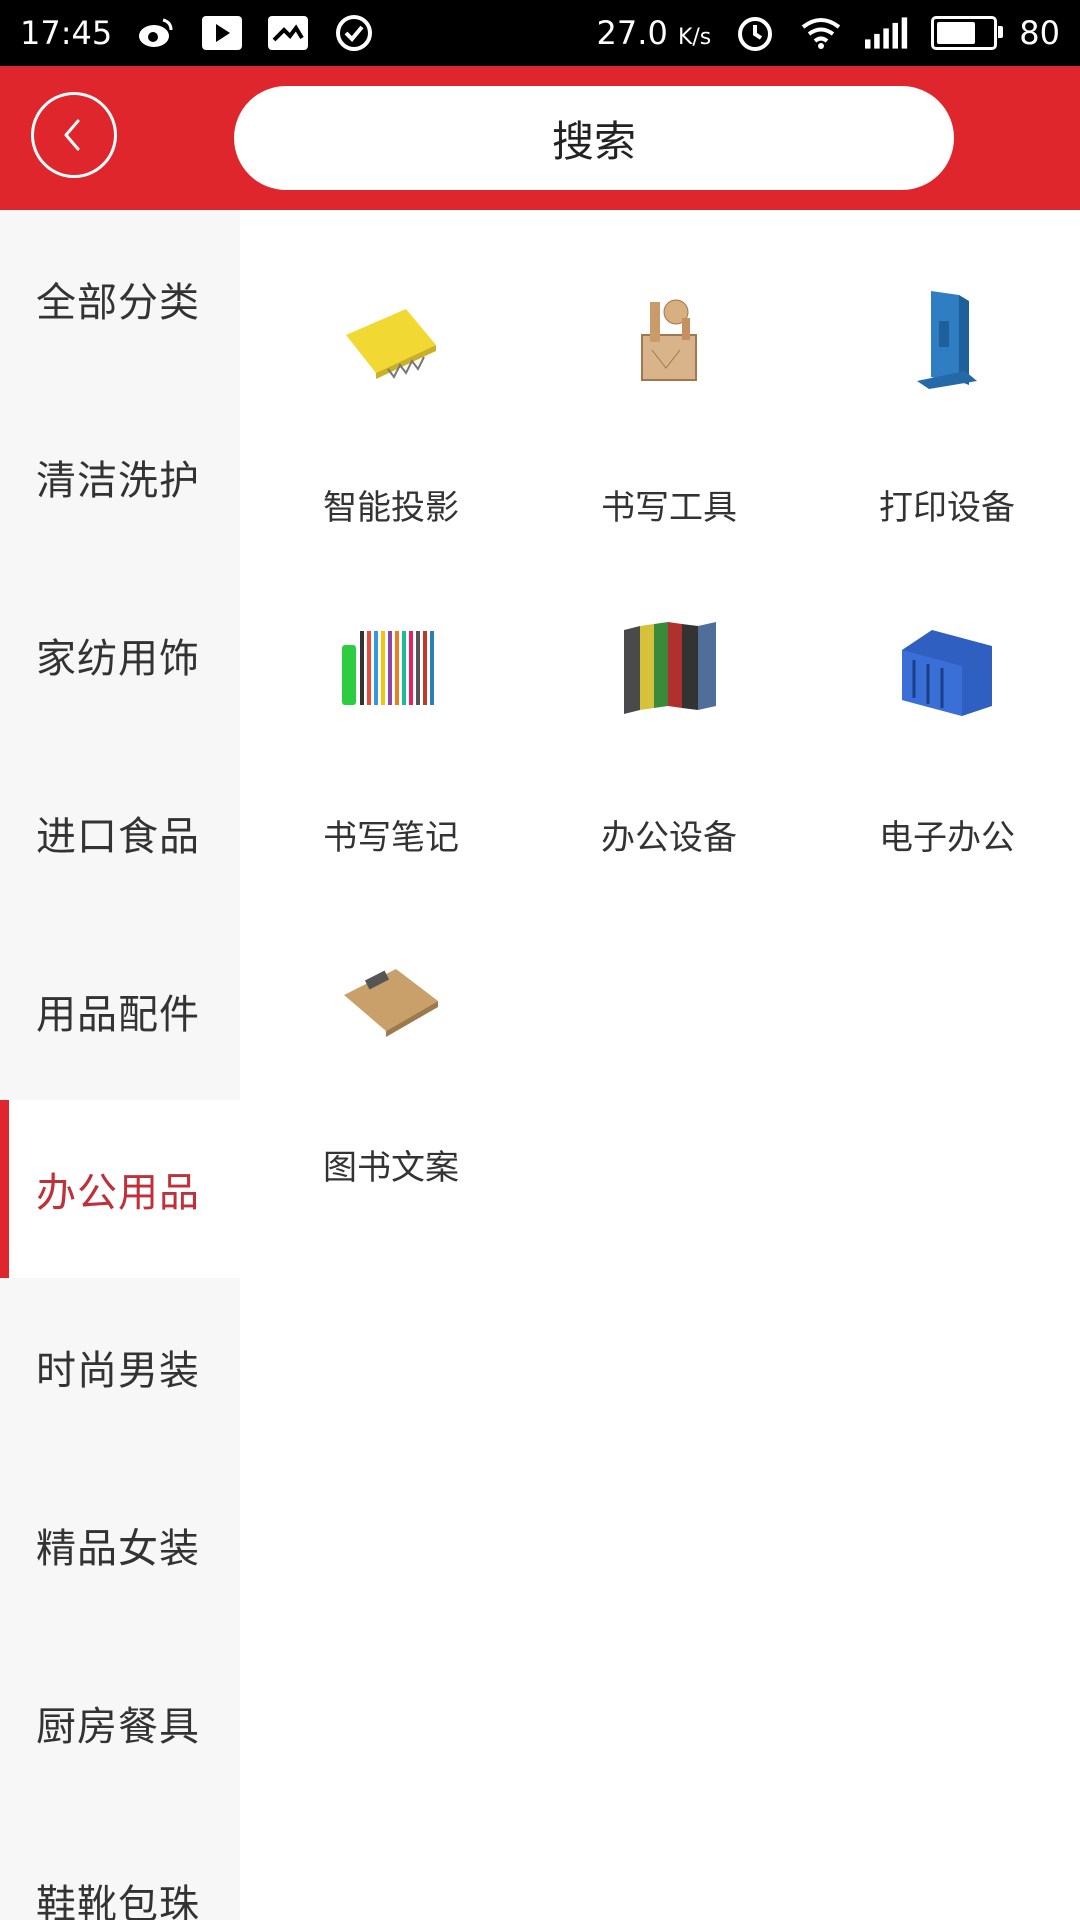 This screenshot has height=1920, width=1080. I want to click on net-speed-unit: K/s, so click(694, 37).